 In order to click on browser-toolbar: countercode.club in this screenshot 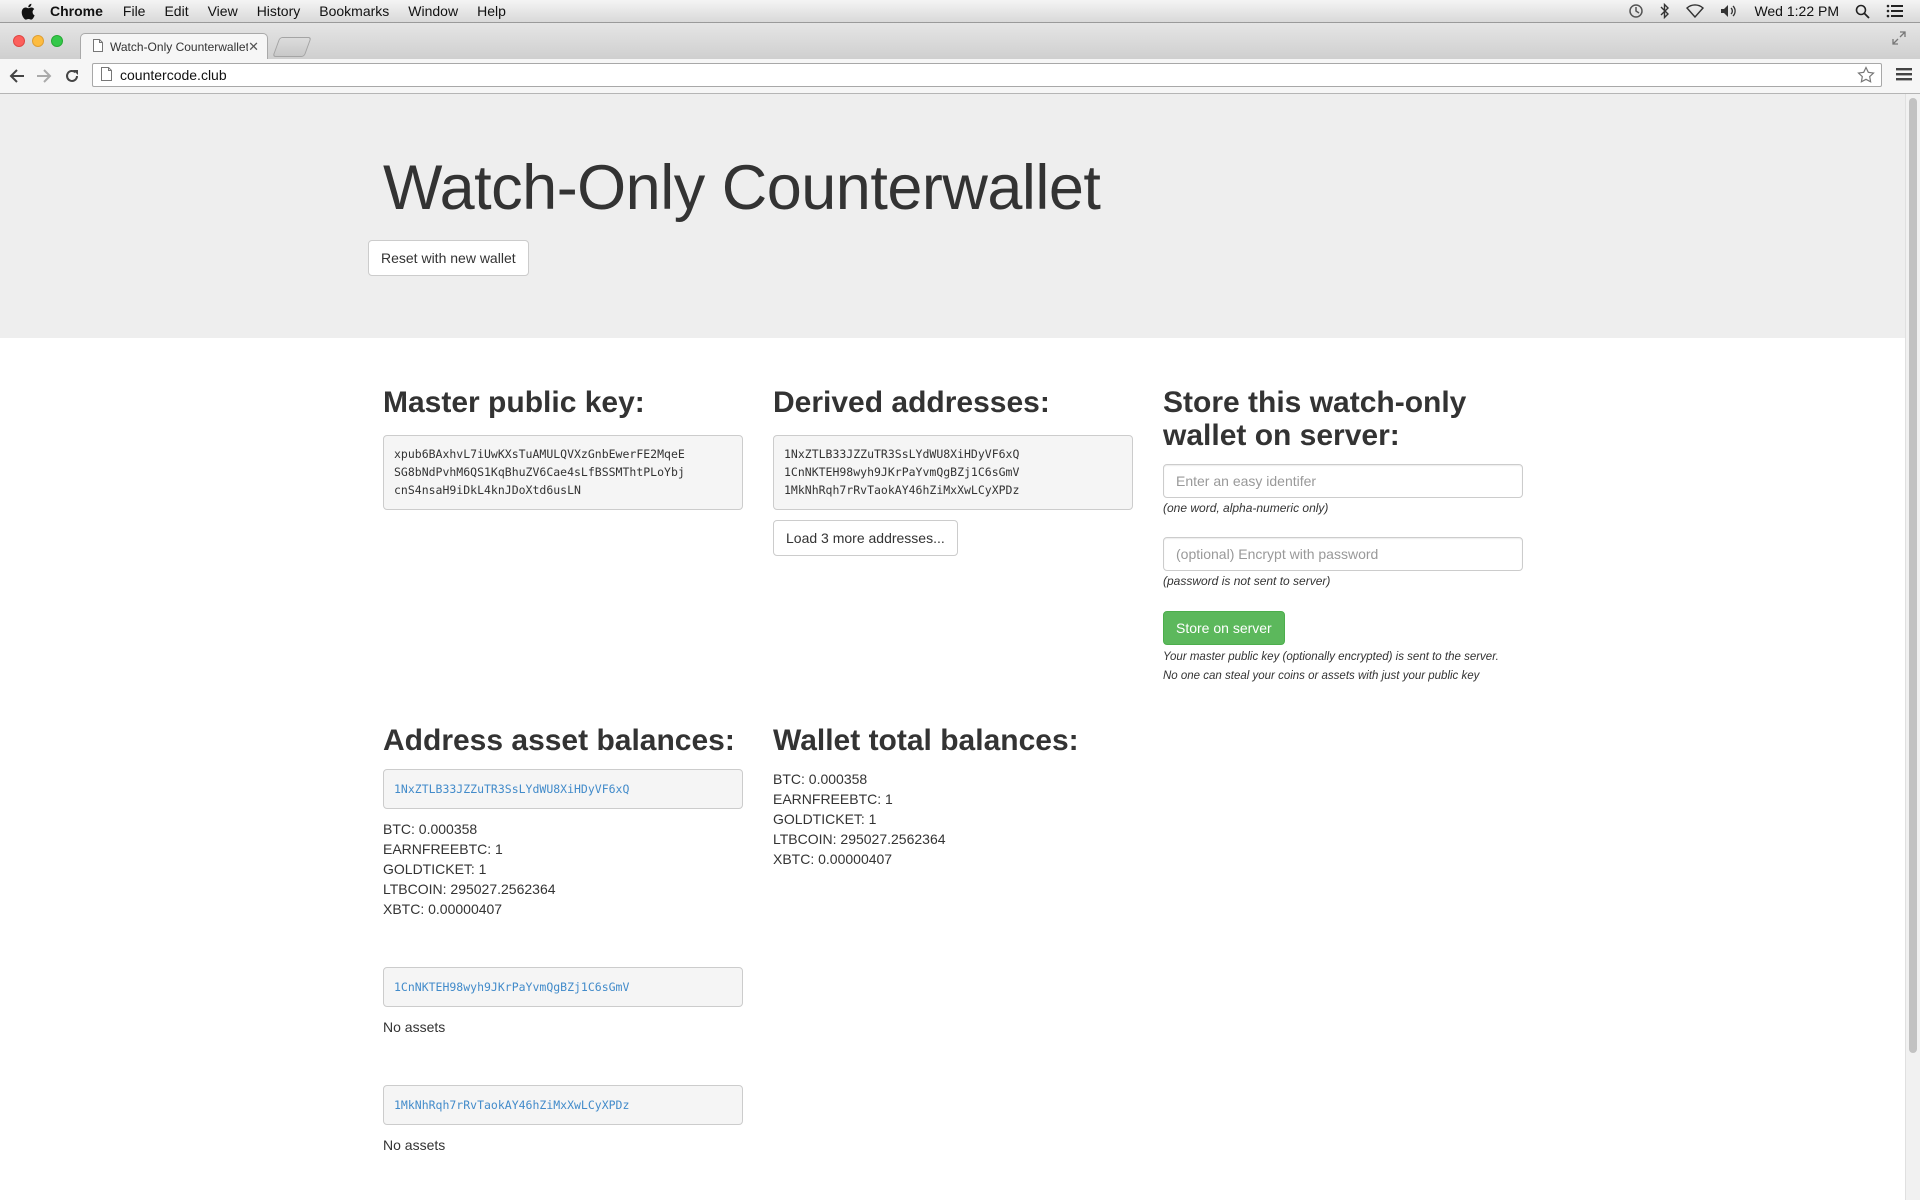, I will do `click(960, 76)`.